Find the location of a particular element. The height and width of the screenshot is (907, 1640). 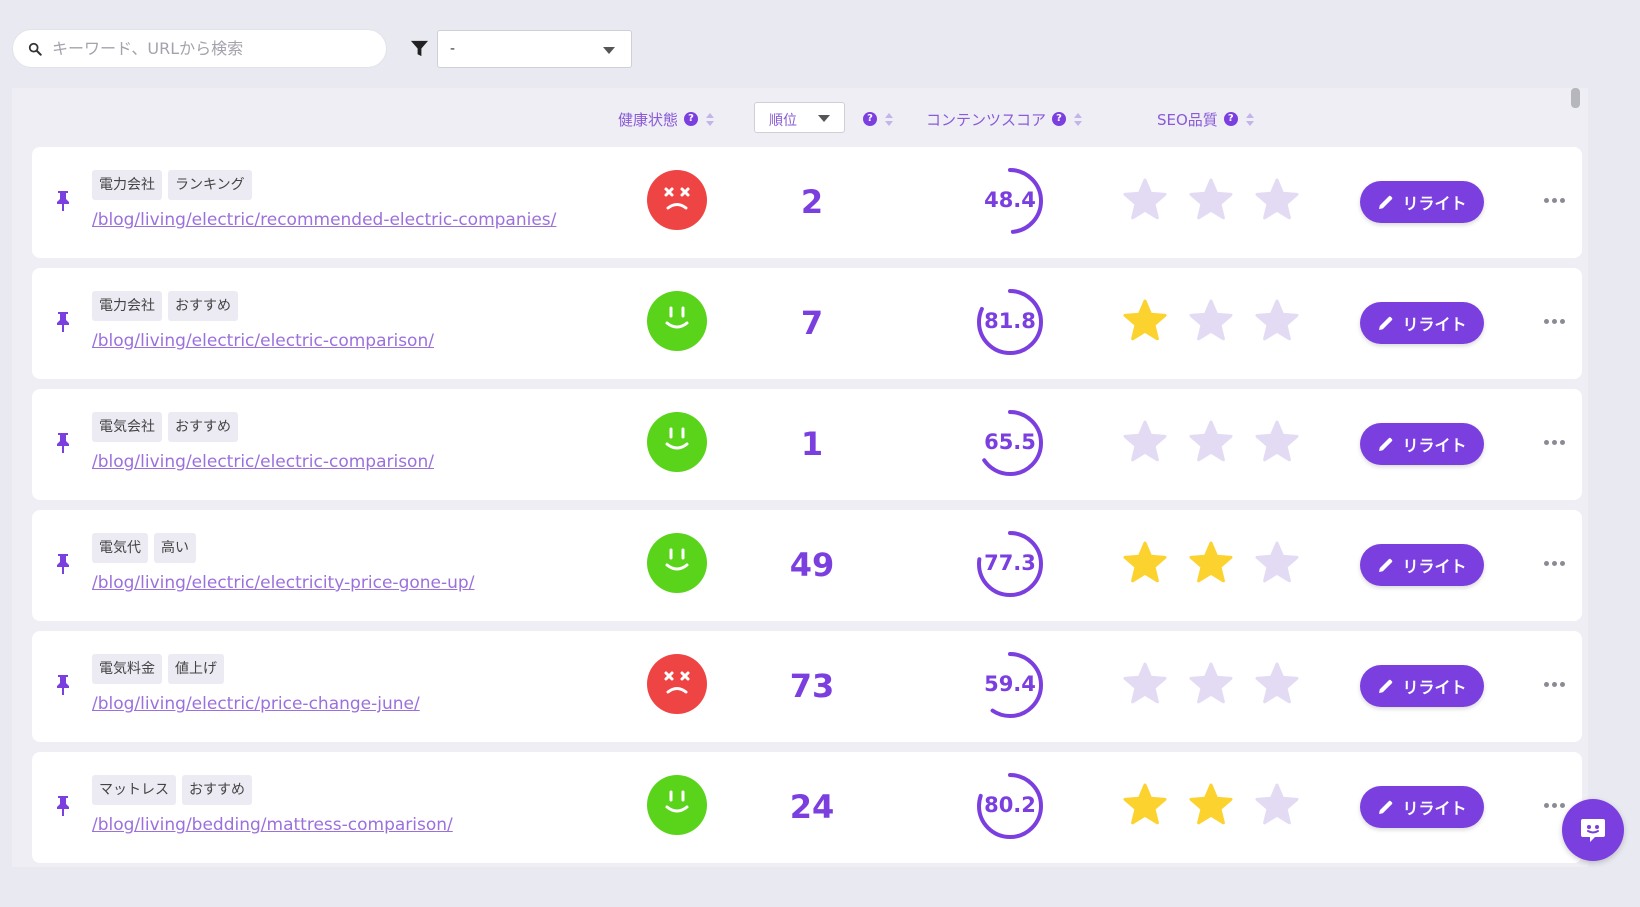

content-score-gauge: 59.4 is located at coordinates (1010, 685).